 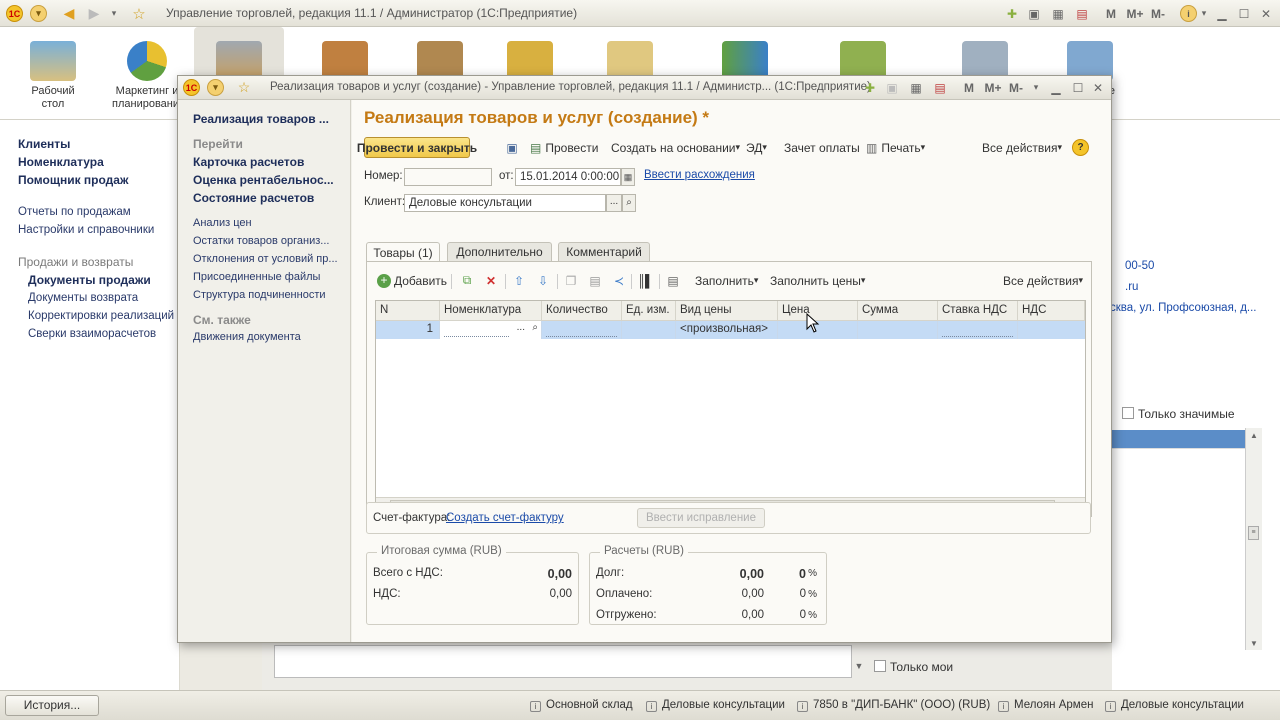 I want to click on create-invoice-link: Создать счет-фактуру, so click(x=505, y=518).